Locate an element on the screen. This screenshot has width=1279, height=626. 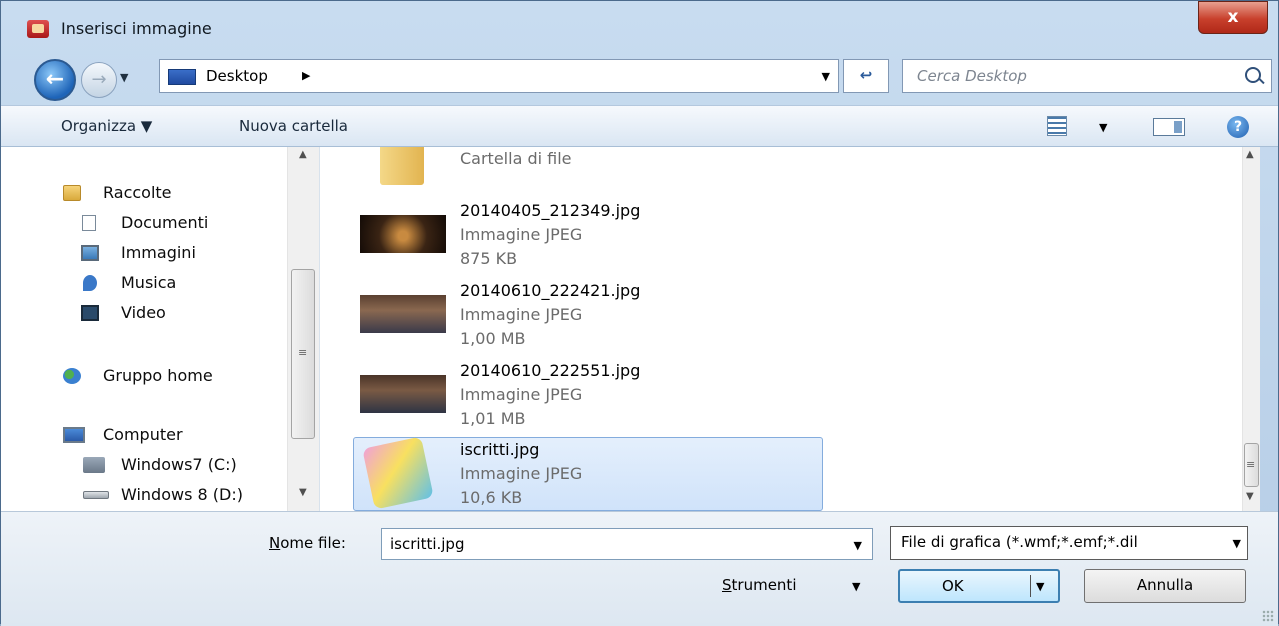
address-bar: Desktop ▶ ▼ is located at coordinates (499, 76).